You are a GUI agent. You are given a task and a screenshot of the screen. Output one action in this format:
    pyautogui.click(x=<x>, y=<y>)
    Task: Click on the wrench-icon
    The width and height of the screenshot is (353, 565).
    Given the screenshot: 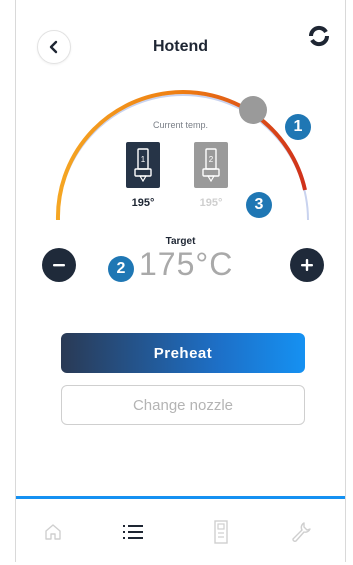 What is the action you would take?
    pyautogui.click(x=301, y=532)
    